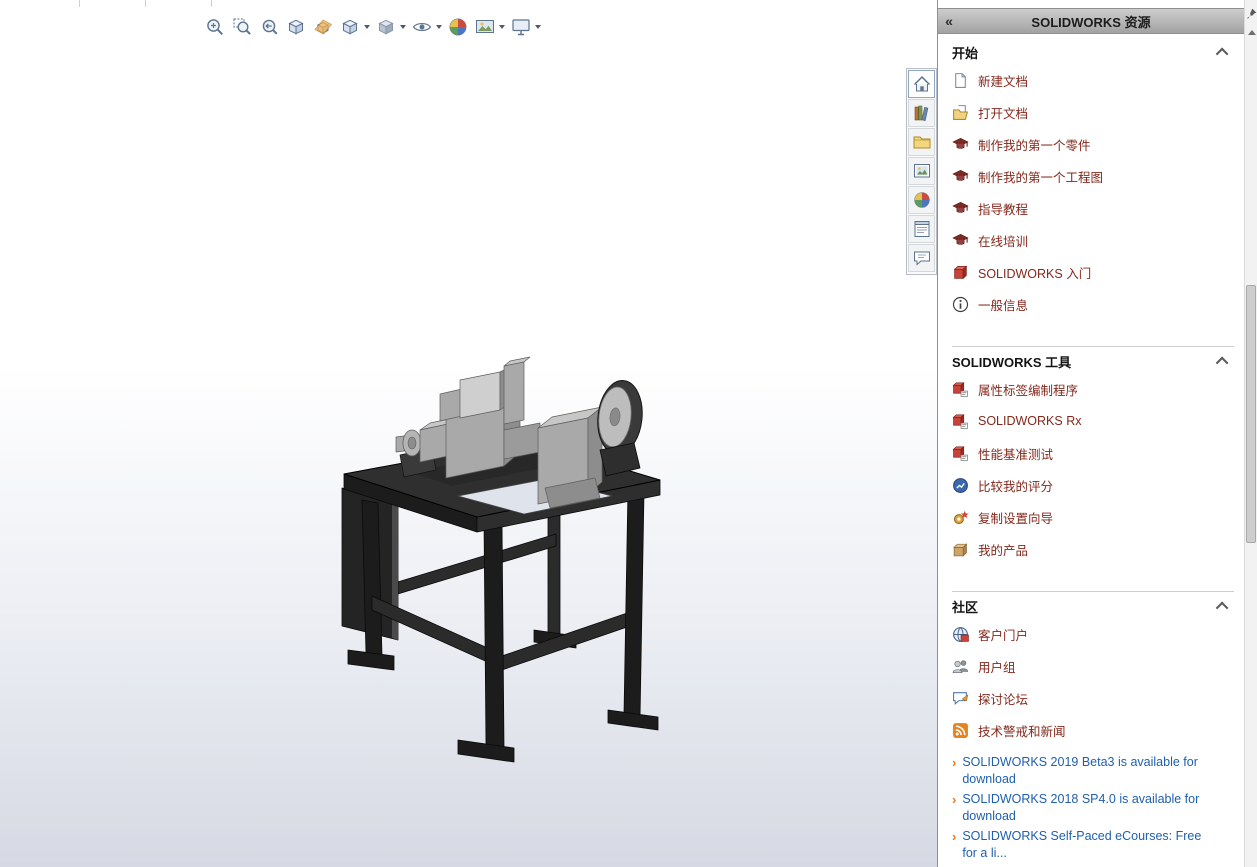 The height and width of the screenshot is (867, 1257). What do you see at coordinates (1003, 241) in the screenshot?
I see `item-label: 在线培训` at bounding box center [1003, 241].